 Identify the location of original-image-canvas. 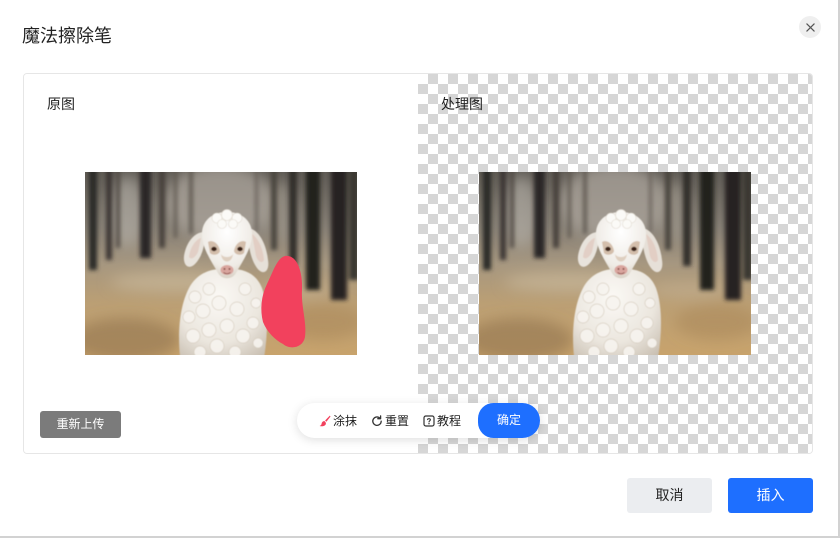
(221, 263).